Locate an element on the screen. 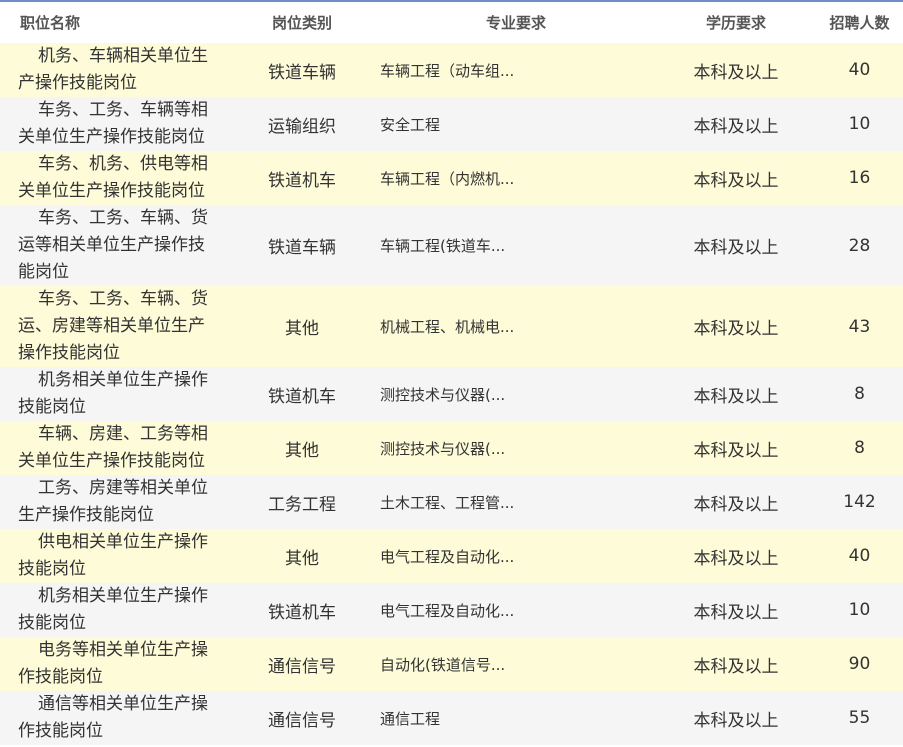  table-row: 车务、工务、车辆等相关单位生产操作技能岗位 运输组织 安全工程 本科及以上 10 is located at coordinates (451, 124).